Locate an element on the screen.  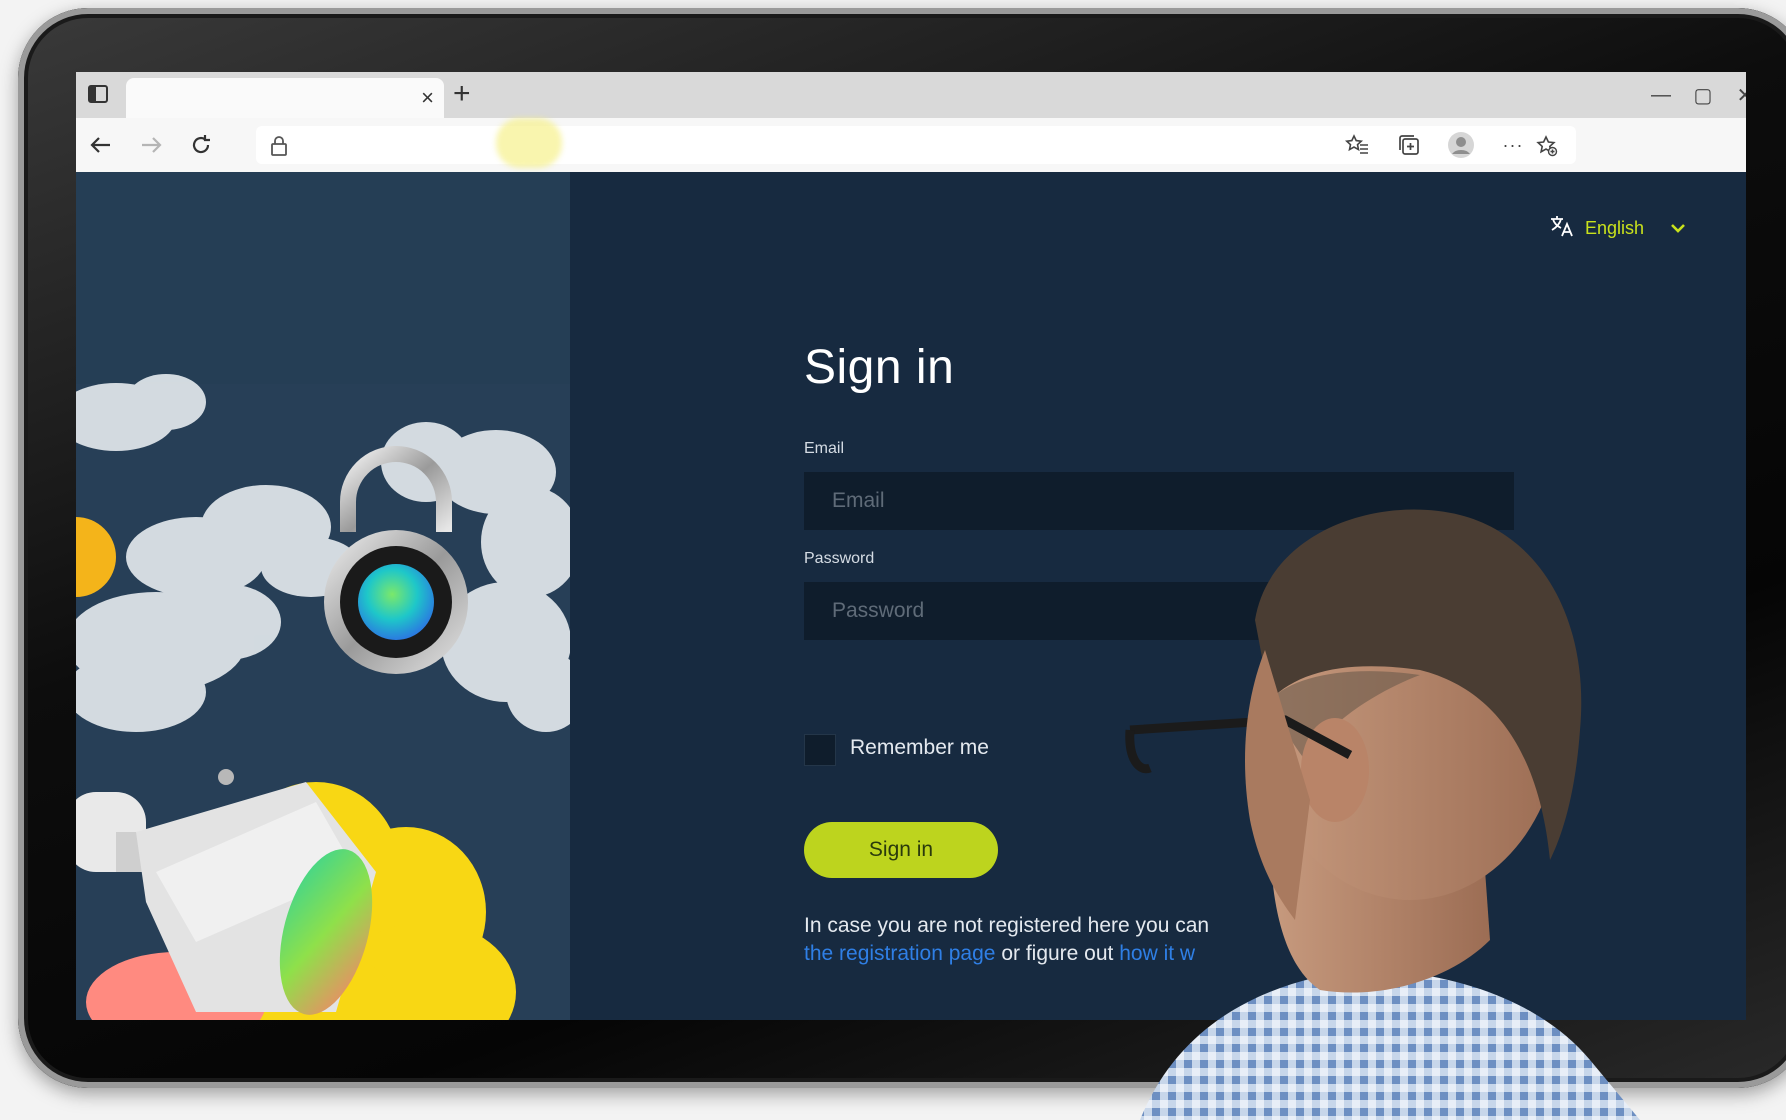
refresh-icon is located at coordinates (201, 145).